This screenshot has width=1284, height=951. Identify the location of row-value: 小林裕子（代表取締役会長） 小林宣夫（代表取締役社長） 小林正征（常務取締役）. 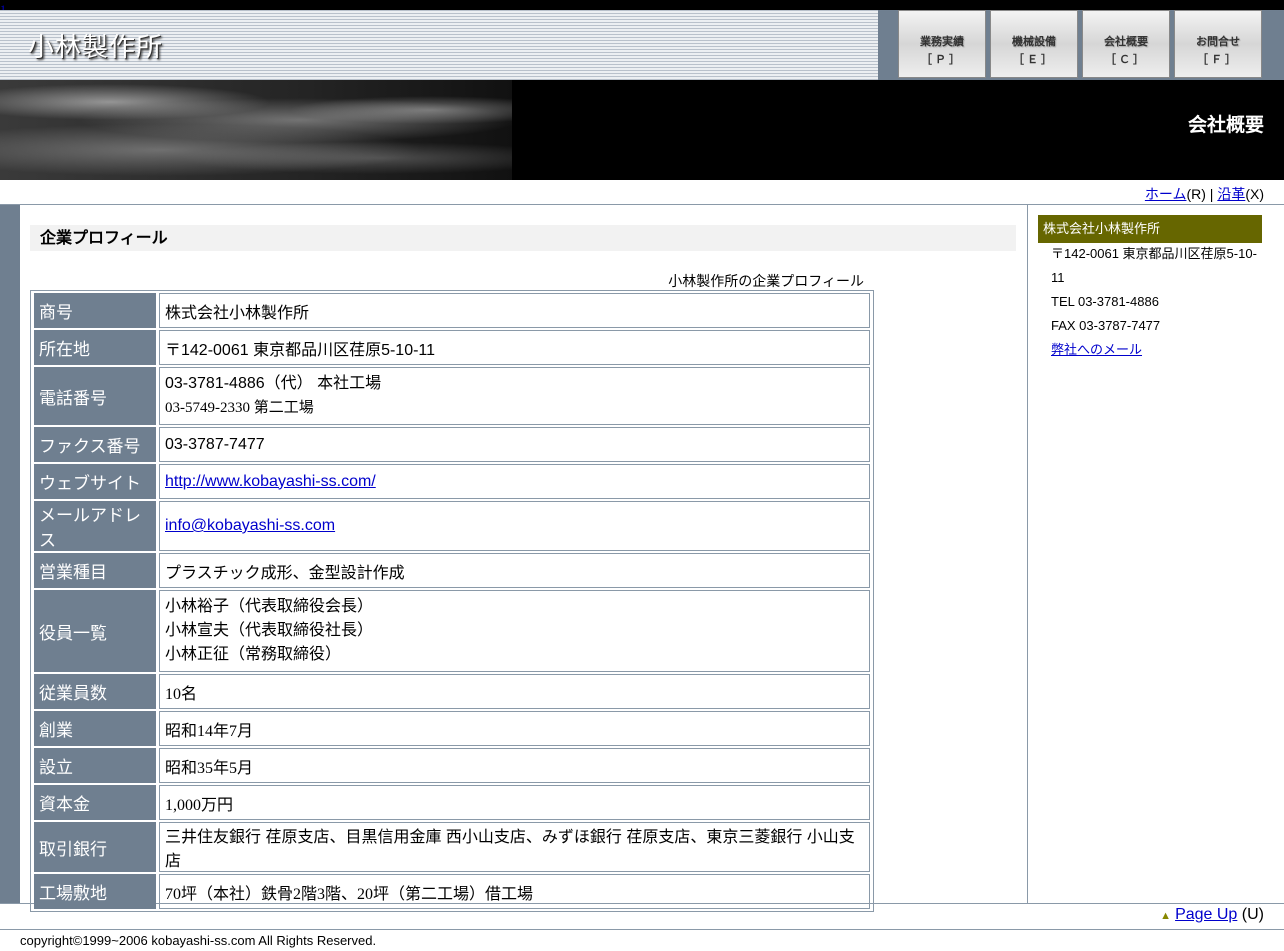
(514, 631).